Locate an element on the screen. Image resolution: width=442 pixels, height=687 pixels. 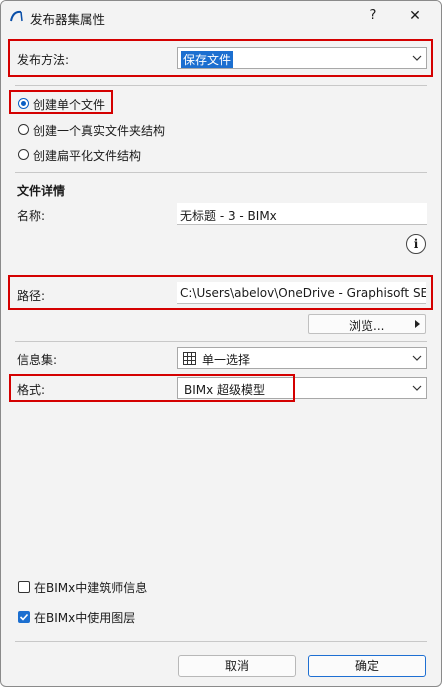
close-button: ✕ is located at coordinates (415, 16).